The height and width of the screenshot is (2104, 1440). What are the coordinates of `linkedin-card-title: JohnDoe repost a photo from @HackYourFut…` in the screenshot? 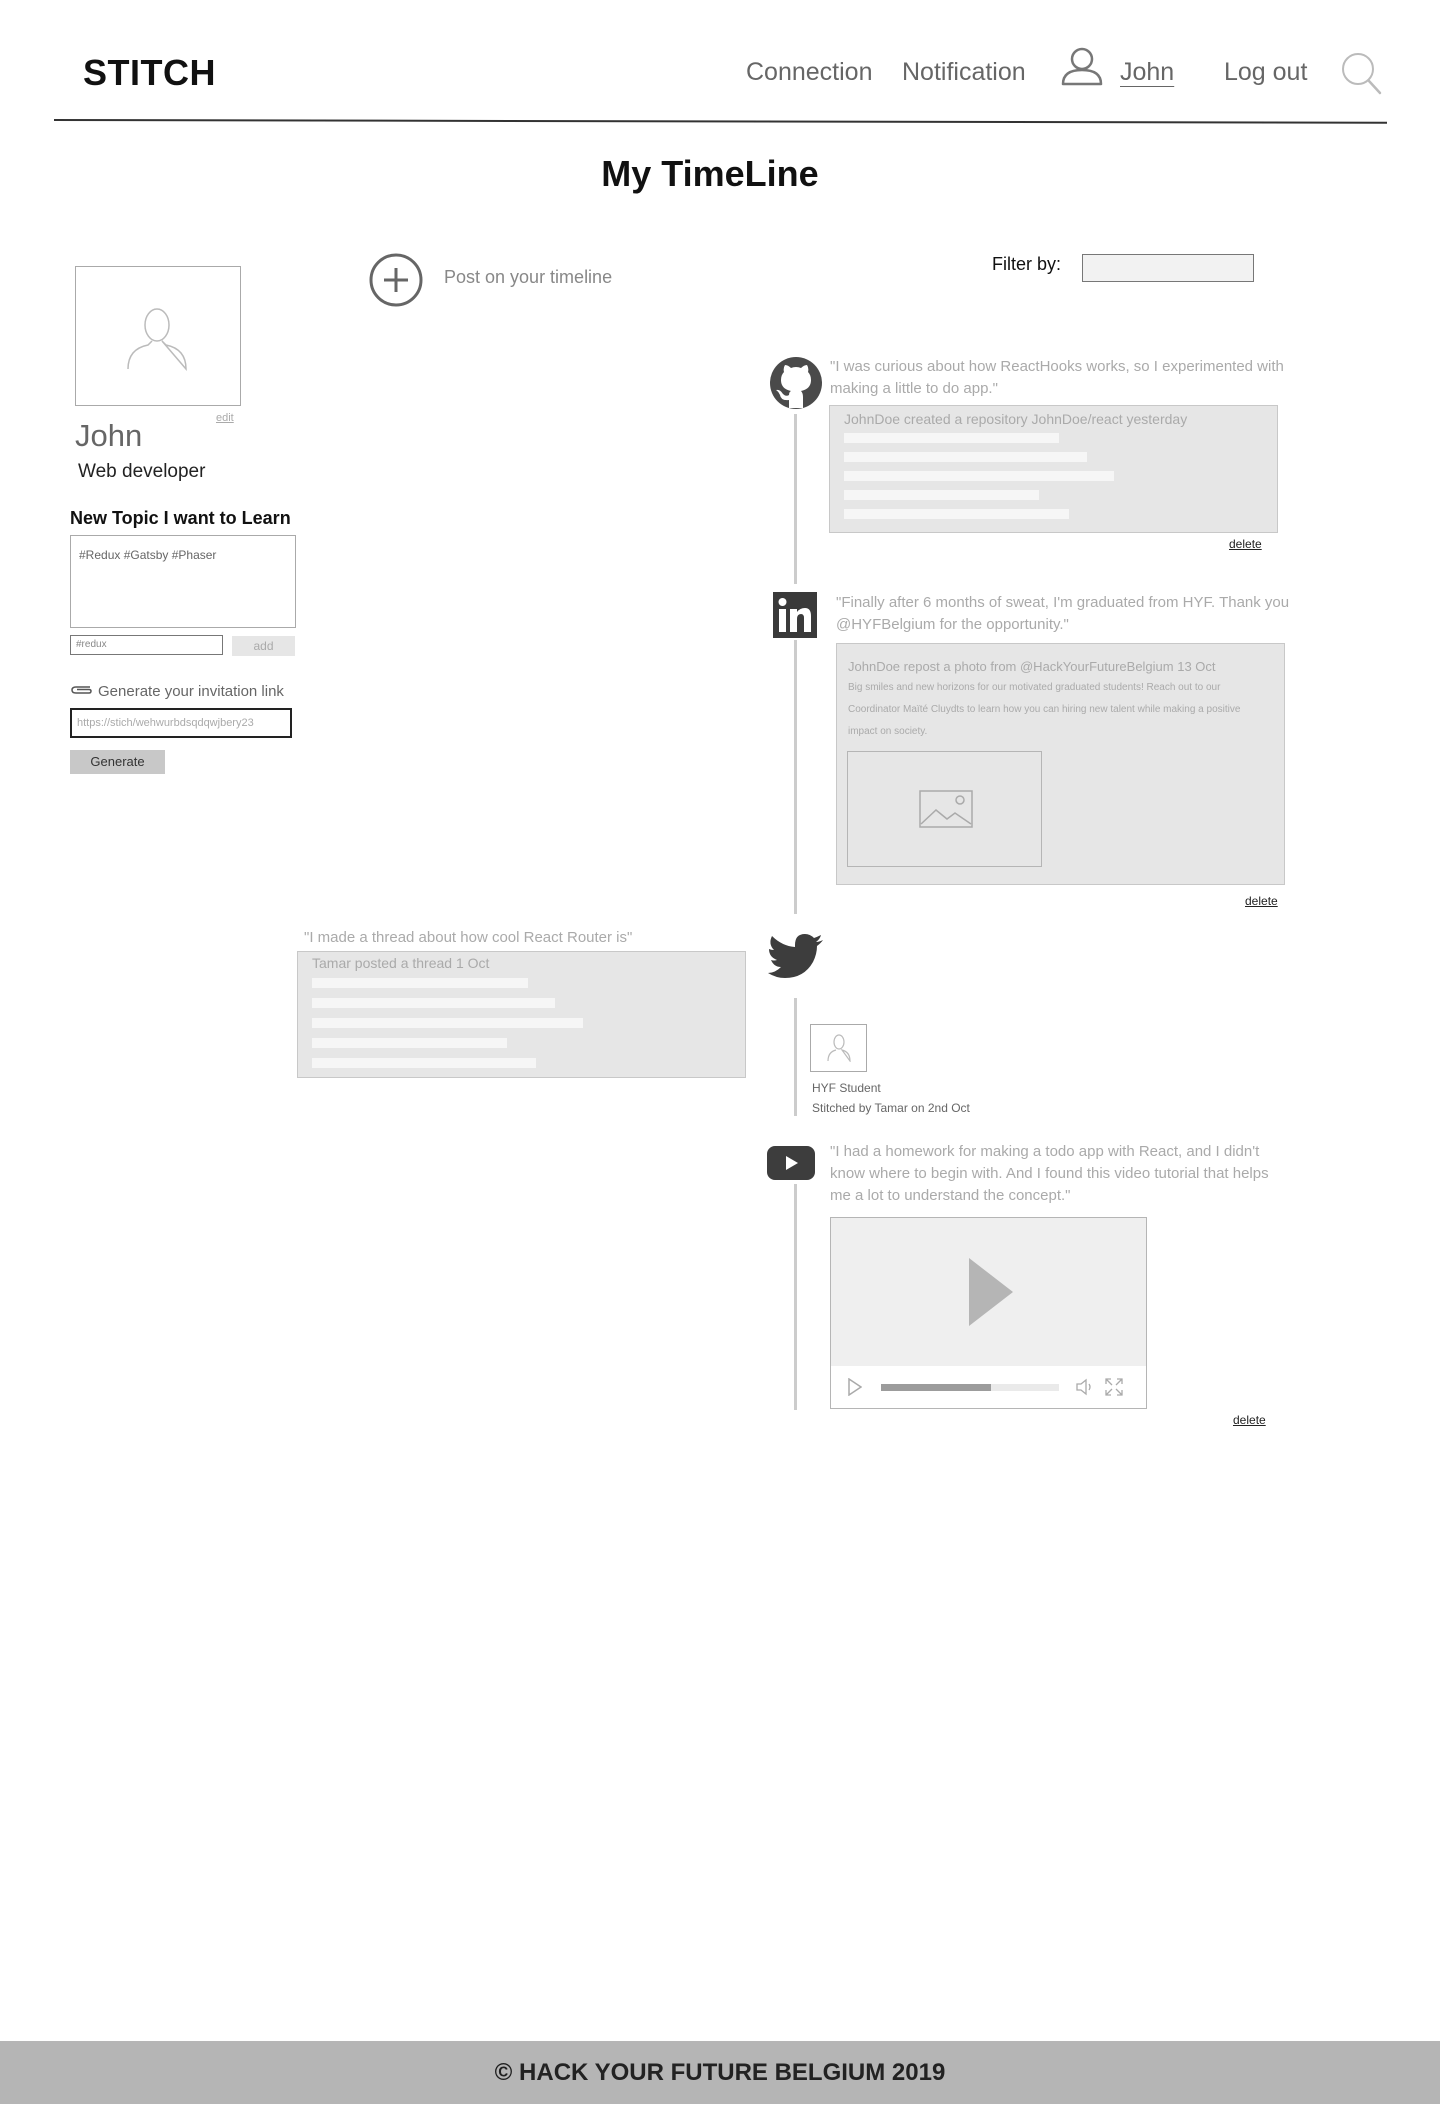 It's located at (1032, 666).